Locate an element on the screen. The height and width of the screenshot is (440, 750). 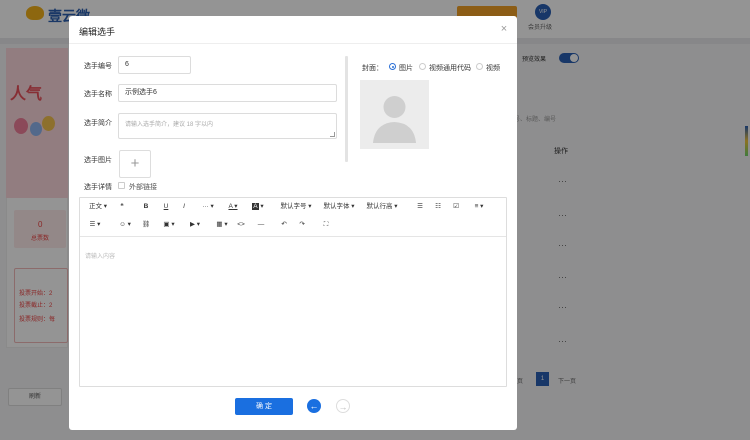
dialog-title: 编辑选手 is located at coordinates (97, 32).